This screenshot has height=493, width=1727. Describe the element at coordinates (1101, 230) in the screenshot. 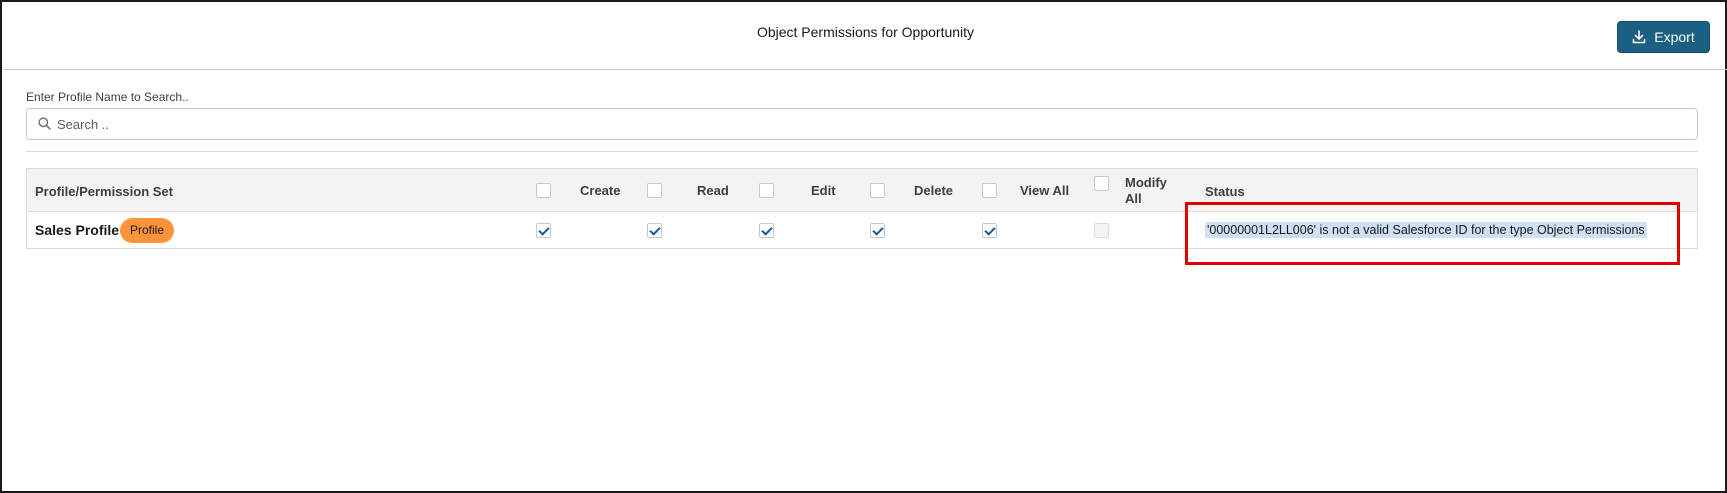

I see `modify-all-checkbox` at that location.